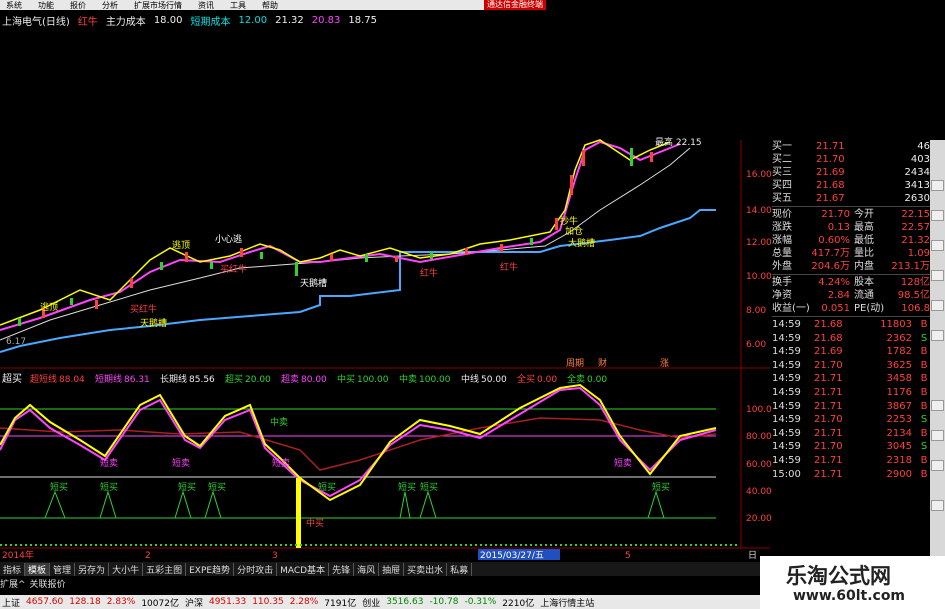 The height and width of the screenshot is (609, 945). I want to click on sub-tab-bar: 扩展^ 关联报价, so click(33, 583).